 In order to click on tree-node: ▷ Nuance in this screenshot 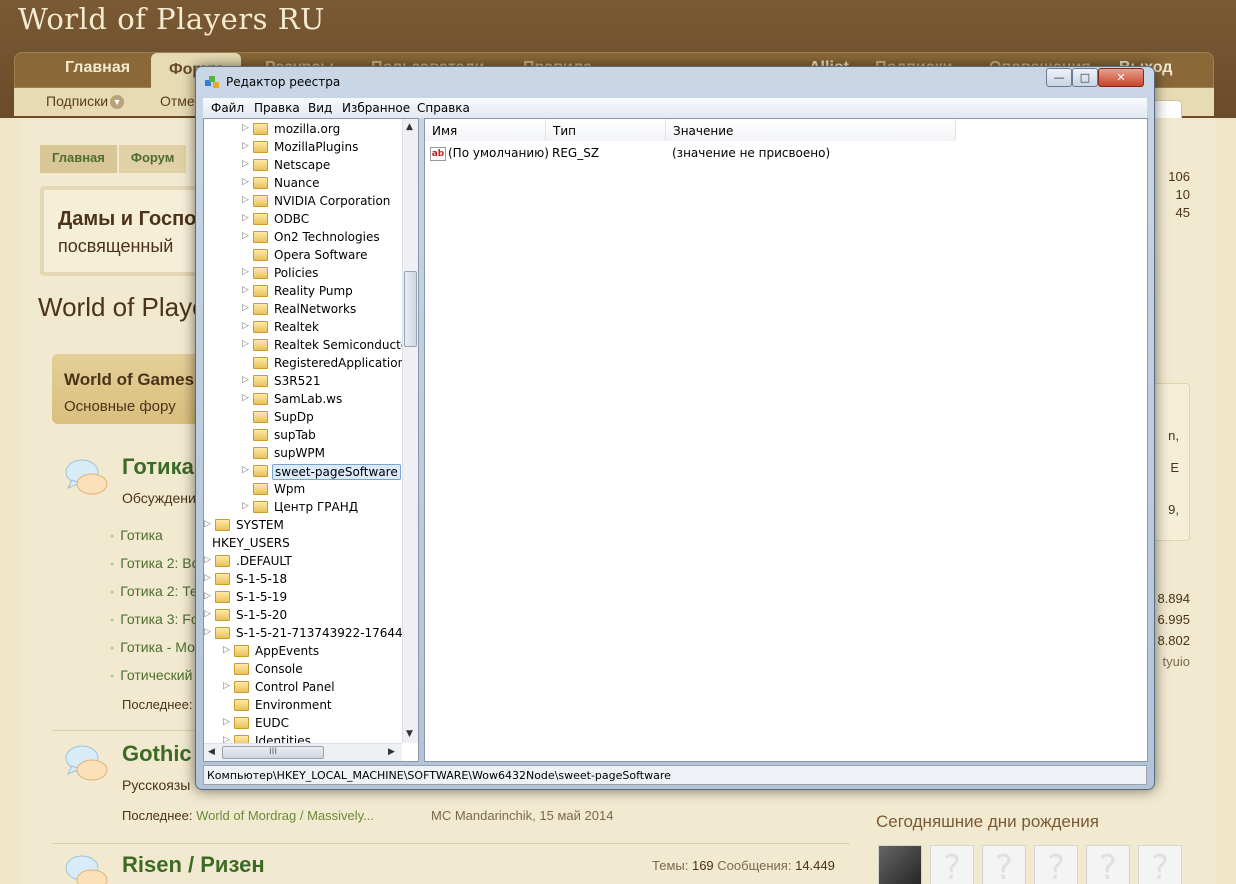, I will do `click(330, 184)`.